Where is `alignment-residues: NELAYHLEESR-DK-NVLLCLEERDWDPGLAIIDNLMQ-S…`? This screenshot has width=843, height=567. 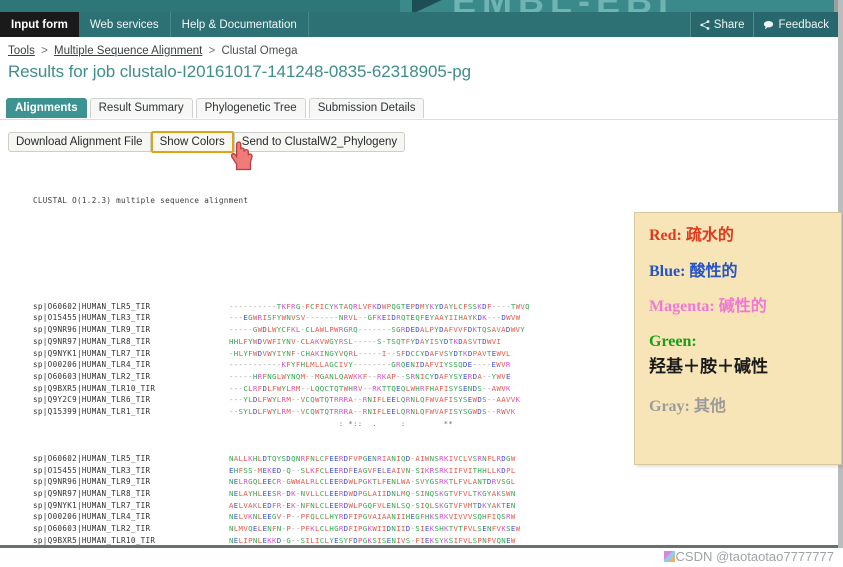
alignment-residues: NELAYHLEESR-DK-NVLLCLEERDWDPGLAIIDNLMQ-S… is located at coordinates (372, 493).